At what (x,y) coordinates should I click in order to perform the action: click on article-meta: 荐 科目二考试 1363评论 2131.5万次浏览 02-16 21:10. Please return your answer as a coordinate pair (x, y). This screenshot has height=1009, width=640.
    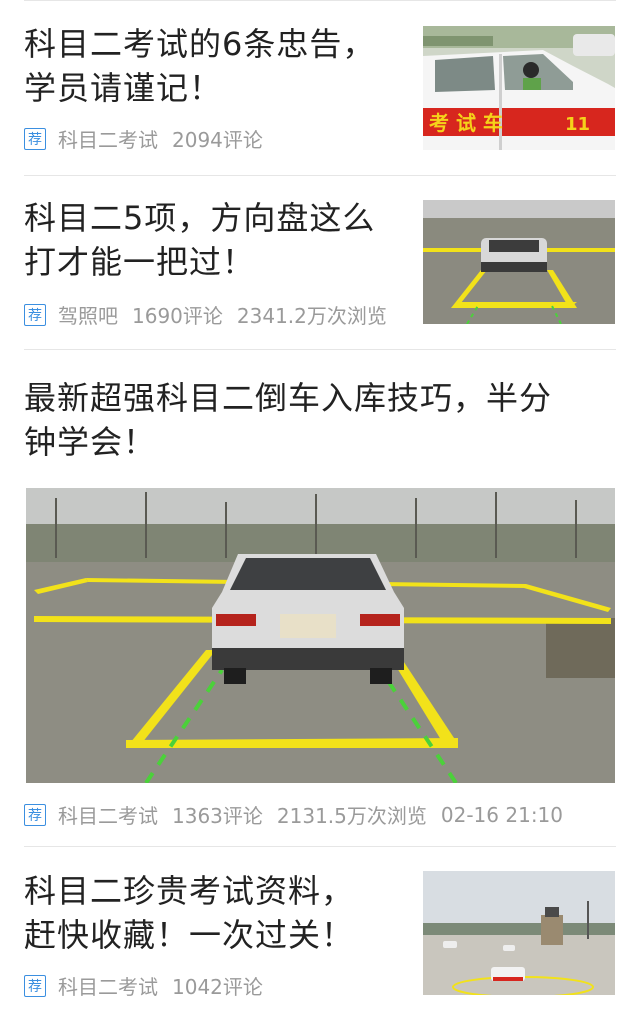
    Looking at the image, I should click on (300, 814).